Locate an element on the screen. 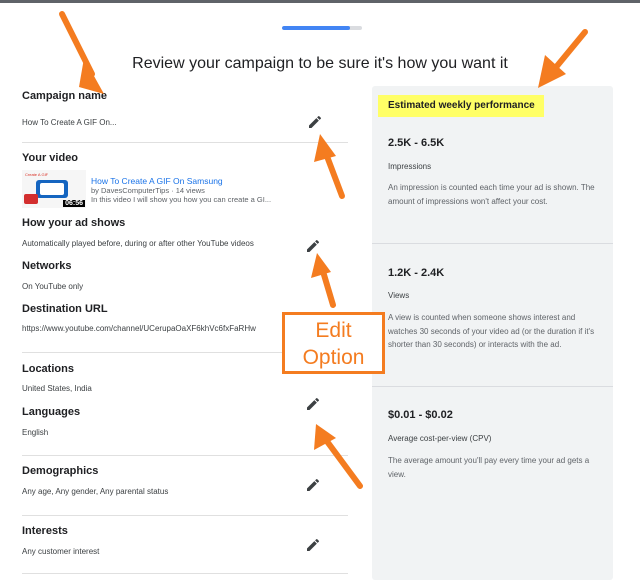 The width and height of the screenshot is (640, 580). demographics-title: Demographics is located at coordinates (60, 471).